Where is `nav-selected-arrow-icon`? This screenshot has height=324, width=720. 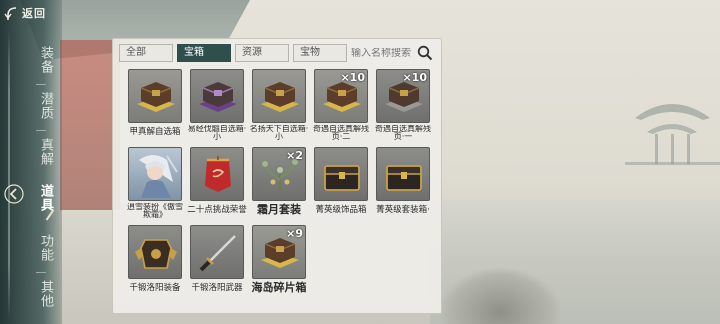
nav-selected-arrow-icon is located at coordinates (14, 194).